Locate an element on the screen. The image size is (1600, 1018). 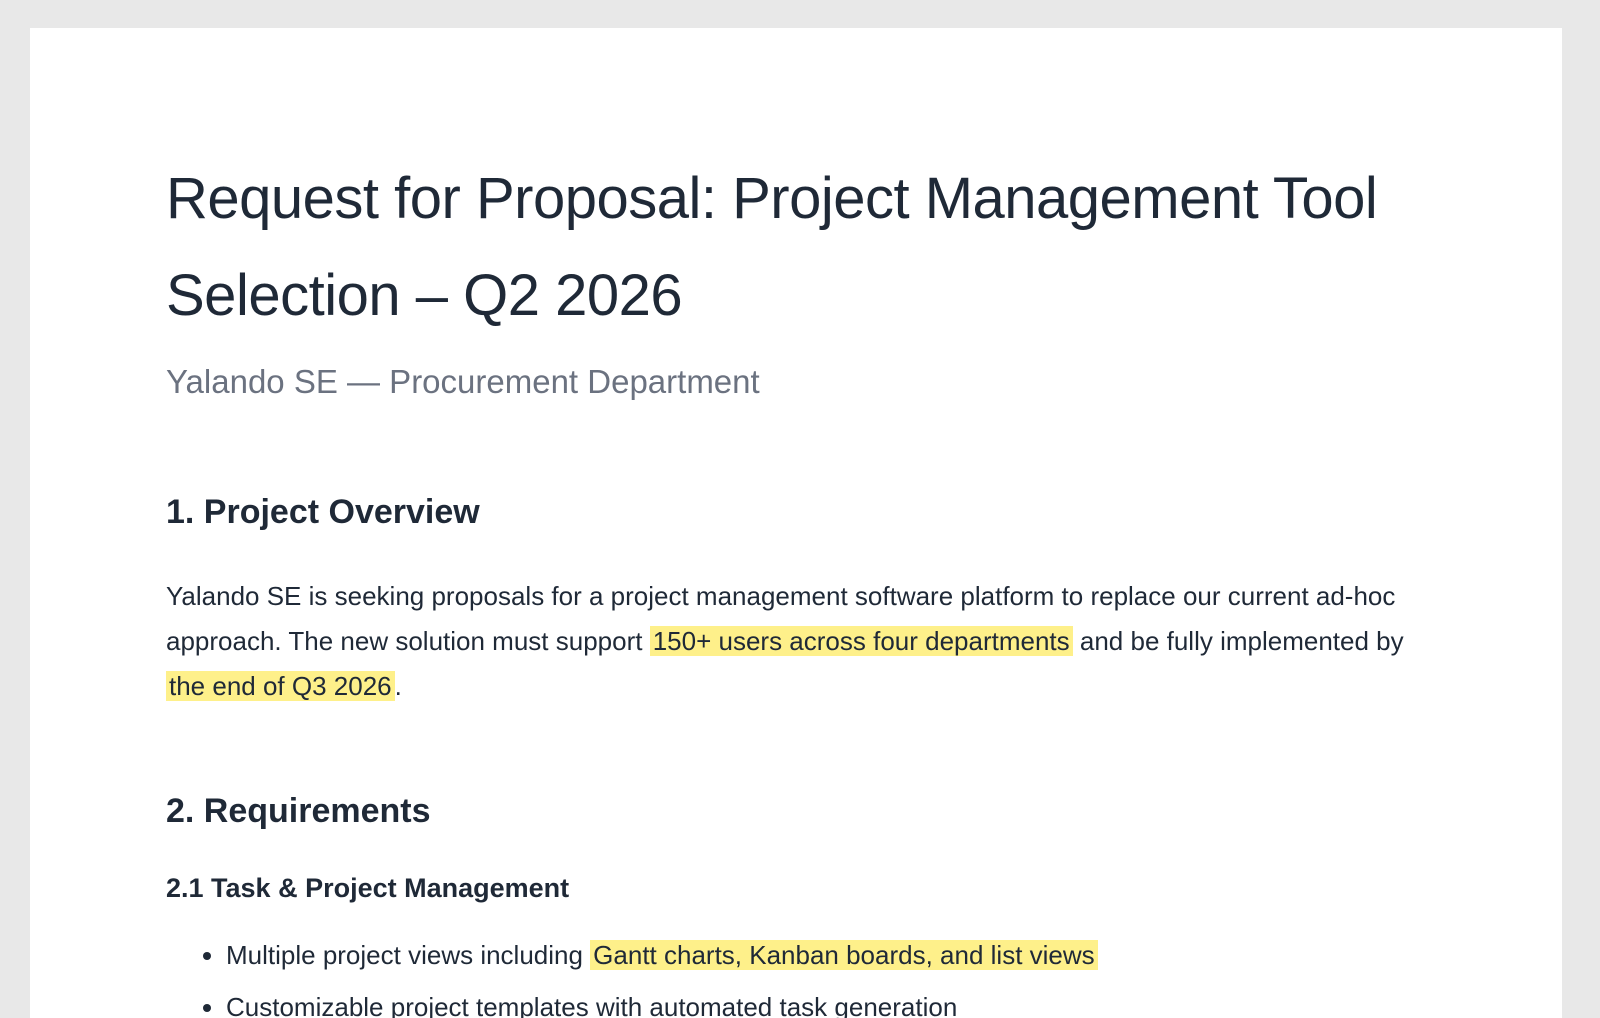
overview-highlight-deadline: the end of Q3 2026 is located at coordinates (280, 686).